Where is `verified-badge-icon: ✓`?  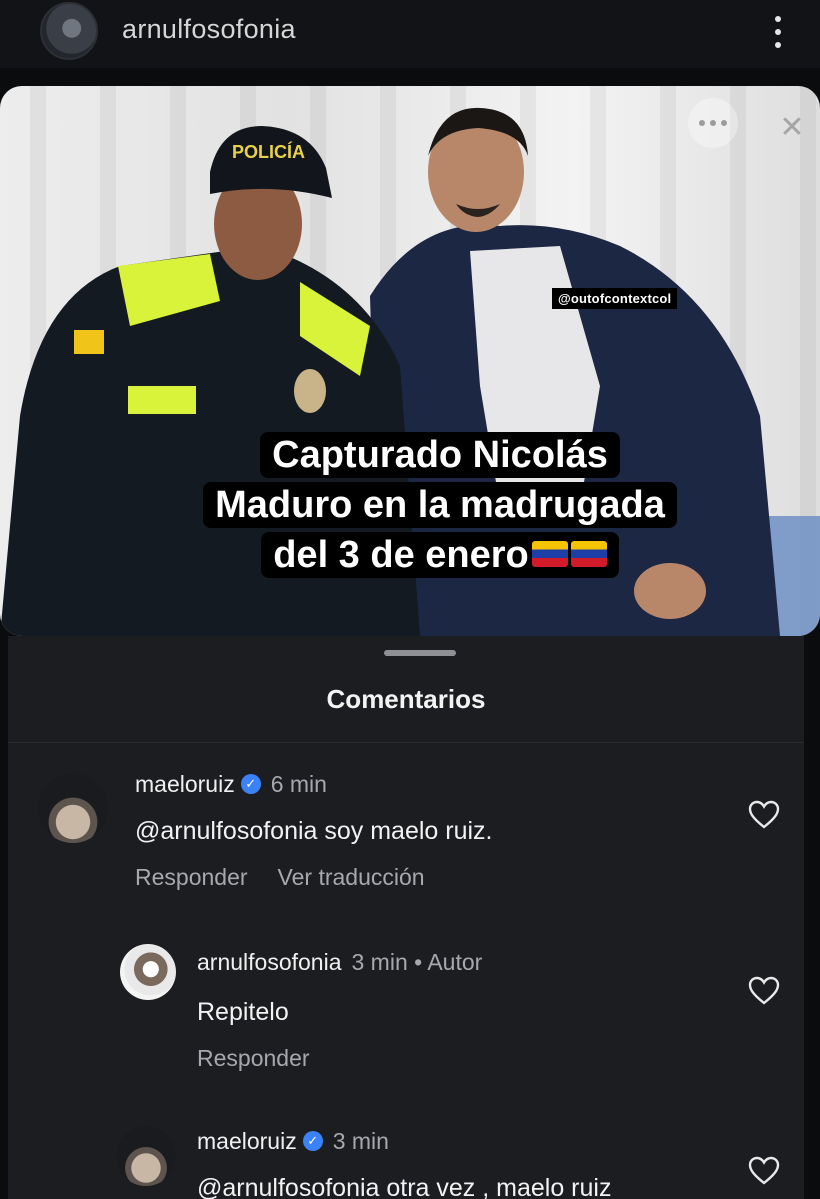 verified-badge-icon: ✓ is located at coordinates (312, 1140).